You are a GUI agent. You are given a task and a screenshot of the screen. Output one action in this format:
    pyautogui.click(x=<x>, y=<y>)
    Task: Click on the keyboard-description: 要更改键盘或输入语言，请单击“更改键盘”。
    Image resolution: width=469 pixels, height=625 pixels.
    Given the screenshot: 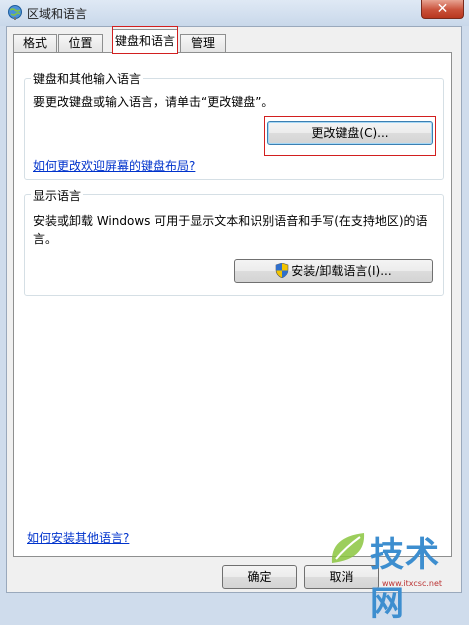 What is the action you would take?
    pyautogui.click(x=153, y=102)
    